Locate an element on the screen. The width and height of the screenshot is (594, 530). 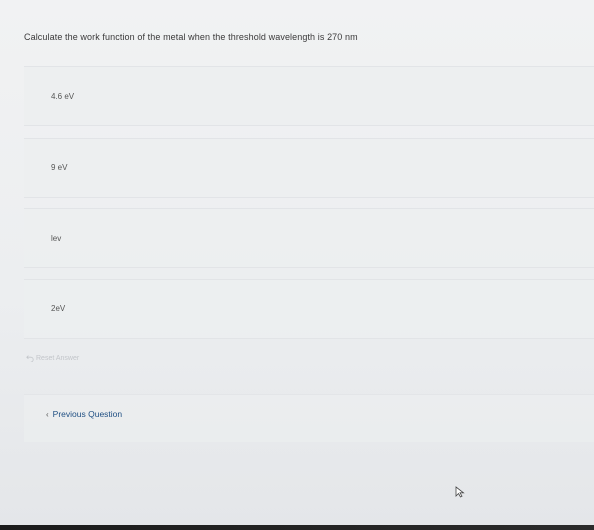
reset-answer-button: Reset Answer is located at coordinates (52, 358).